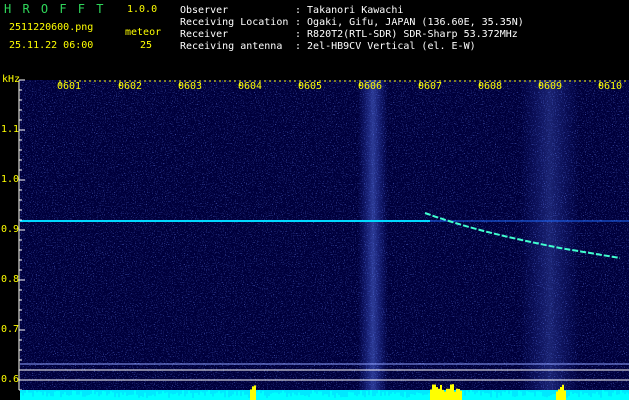  What do you see at coordinates (55, 9) in the screenshot?
I see `app-title: H R O F F T` at bounding box center [55, 9].